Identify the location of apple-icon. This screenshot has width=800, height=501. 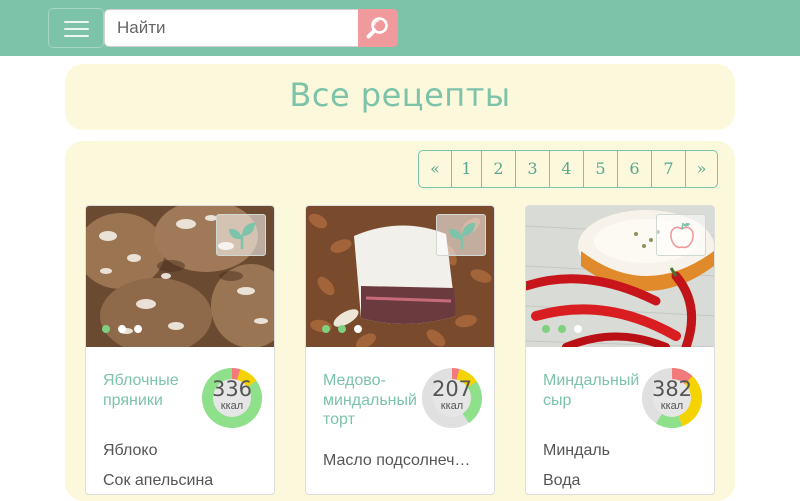
(682, 235).